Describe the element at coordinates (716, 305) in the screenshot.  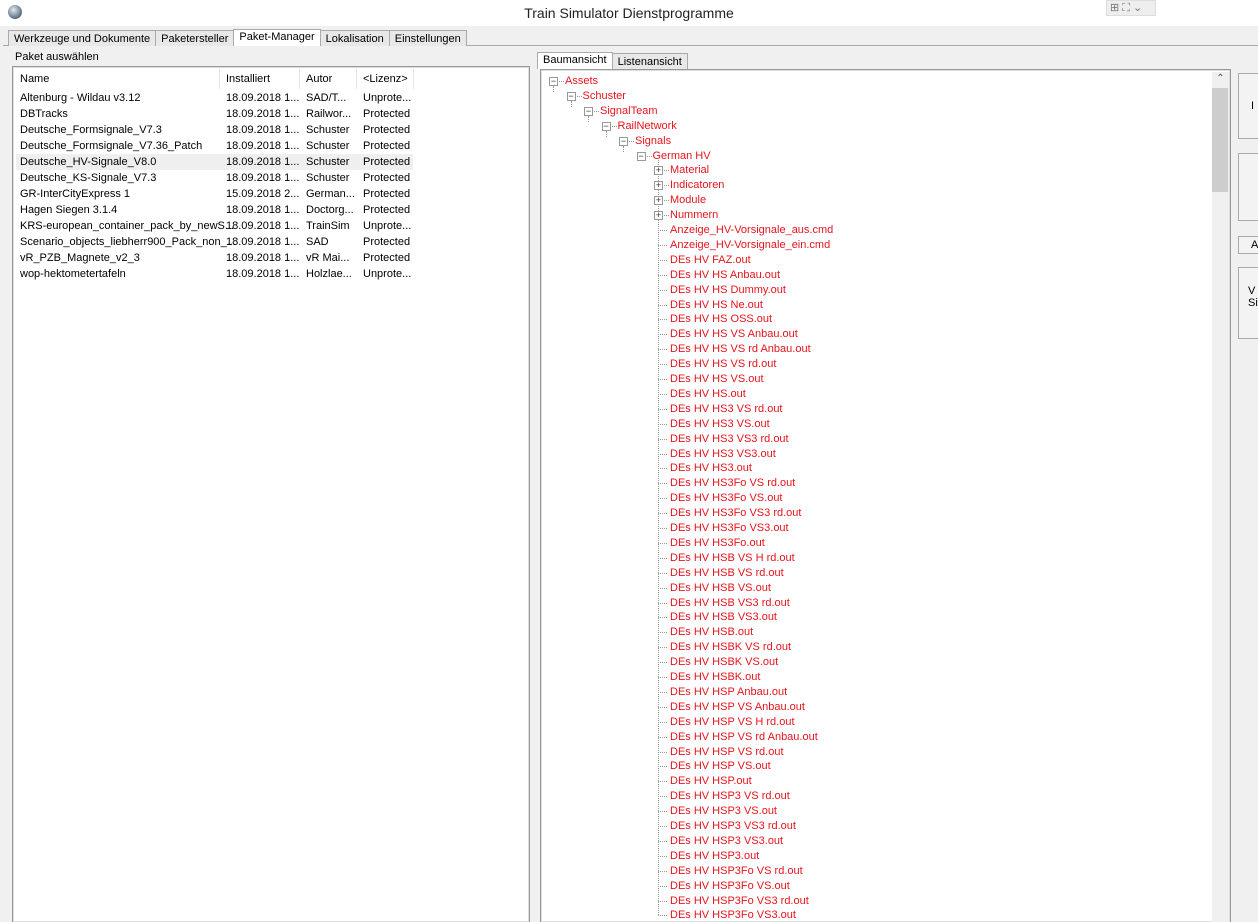
I see `tree-node: DEs HV HS Ne.out` at that location.